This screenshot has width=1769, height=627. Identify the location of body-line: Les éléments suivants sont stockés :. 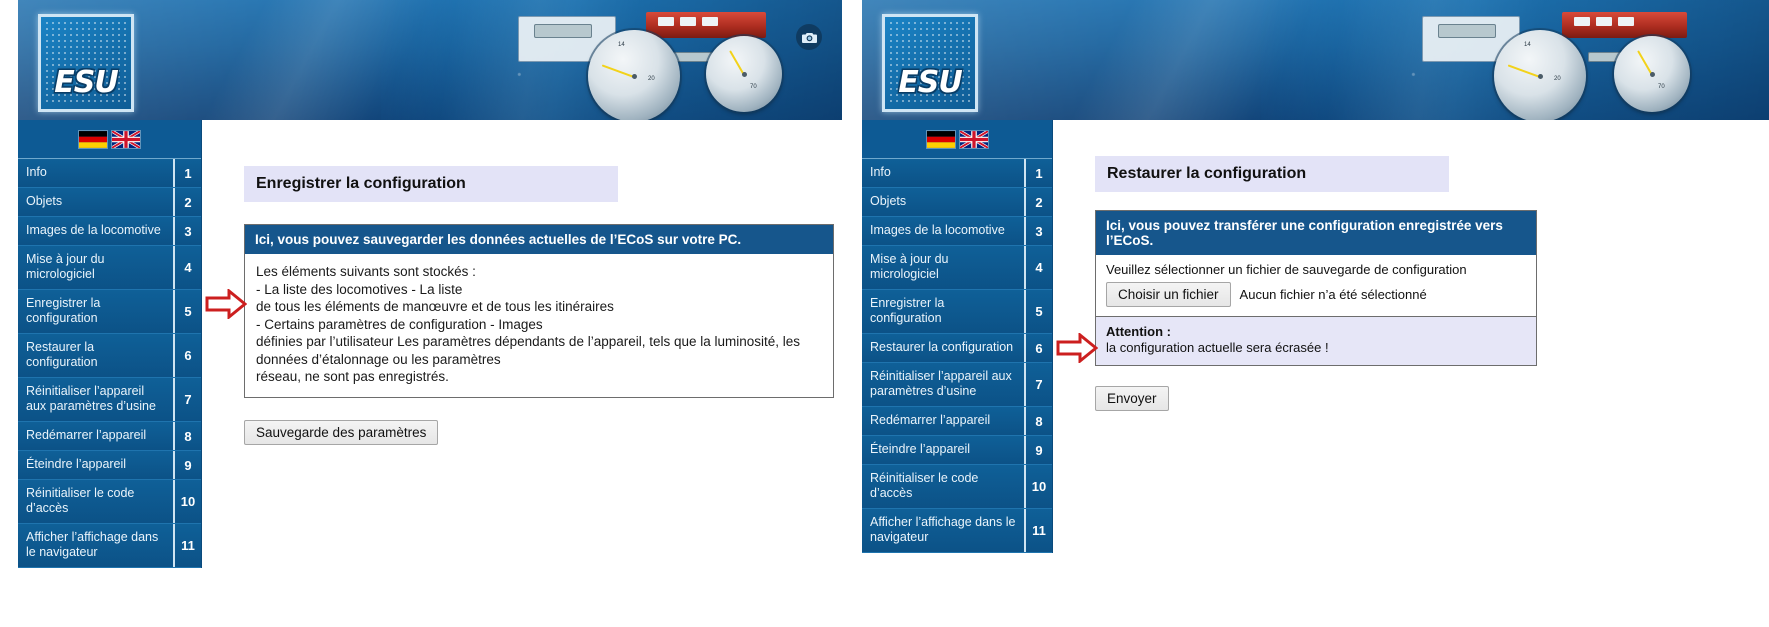
(366, 271).